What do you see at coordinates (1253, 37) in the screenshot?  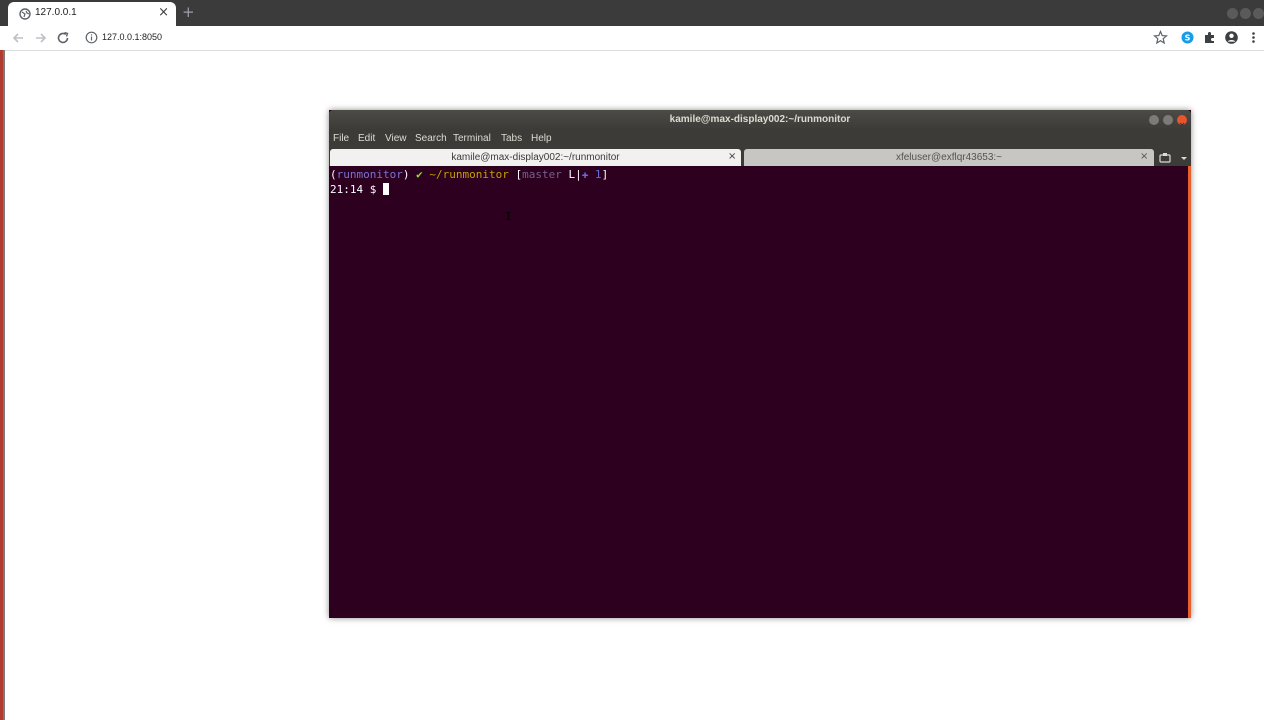 I see `menu-icon` at bounding box center [1253, 37].